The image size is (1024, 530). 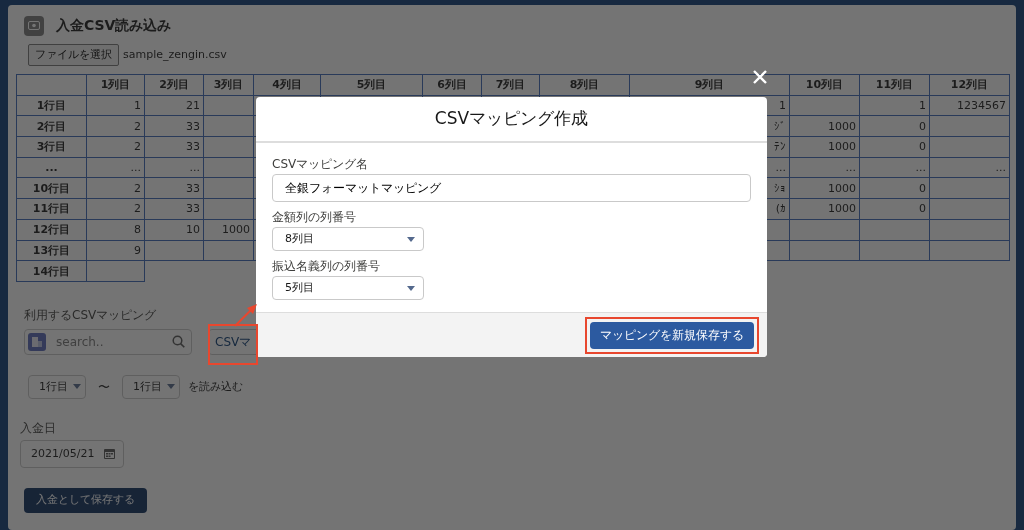 I want to click on column-header: 2列目, so click(x=174, y=85).